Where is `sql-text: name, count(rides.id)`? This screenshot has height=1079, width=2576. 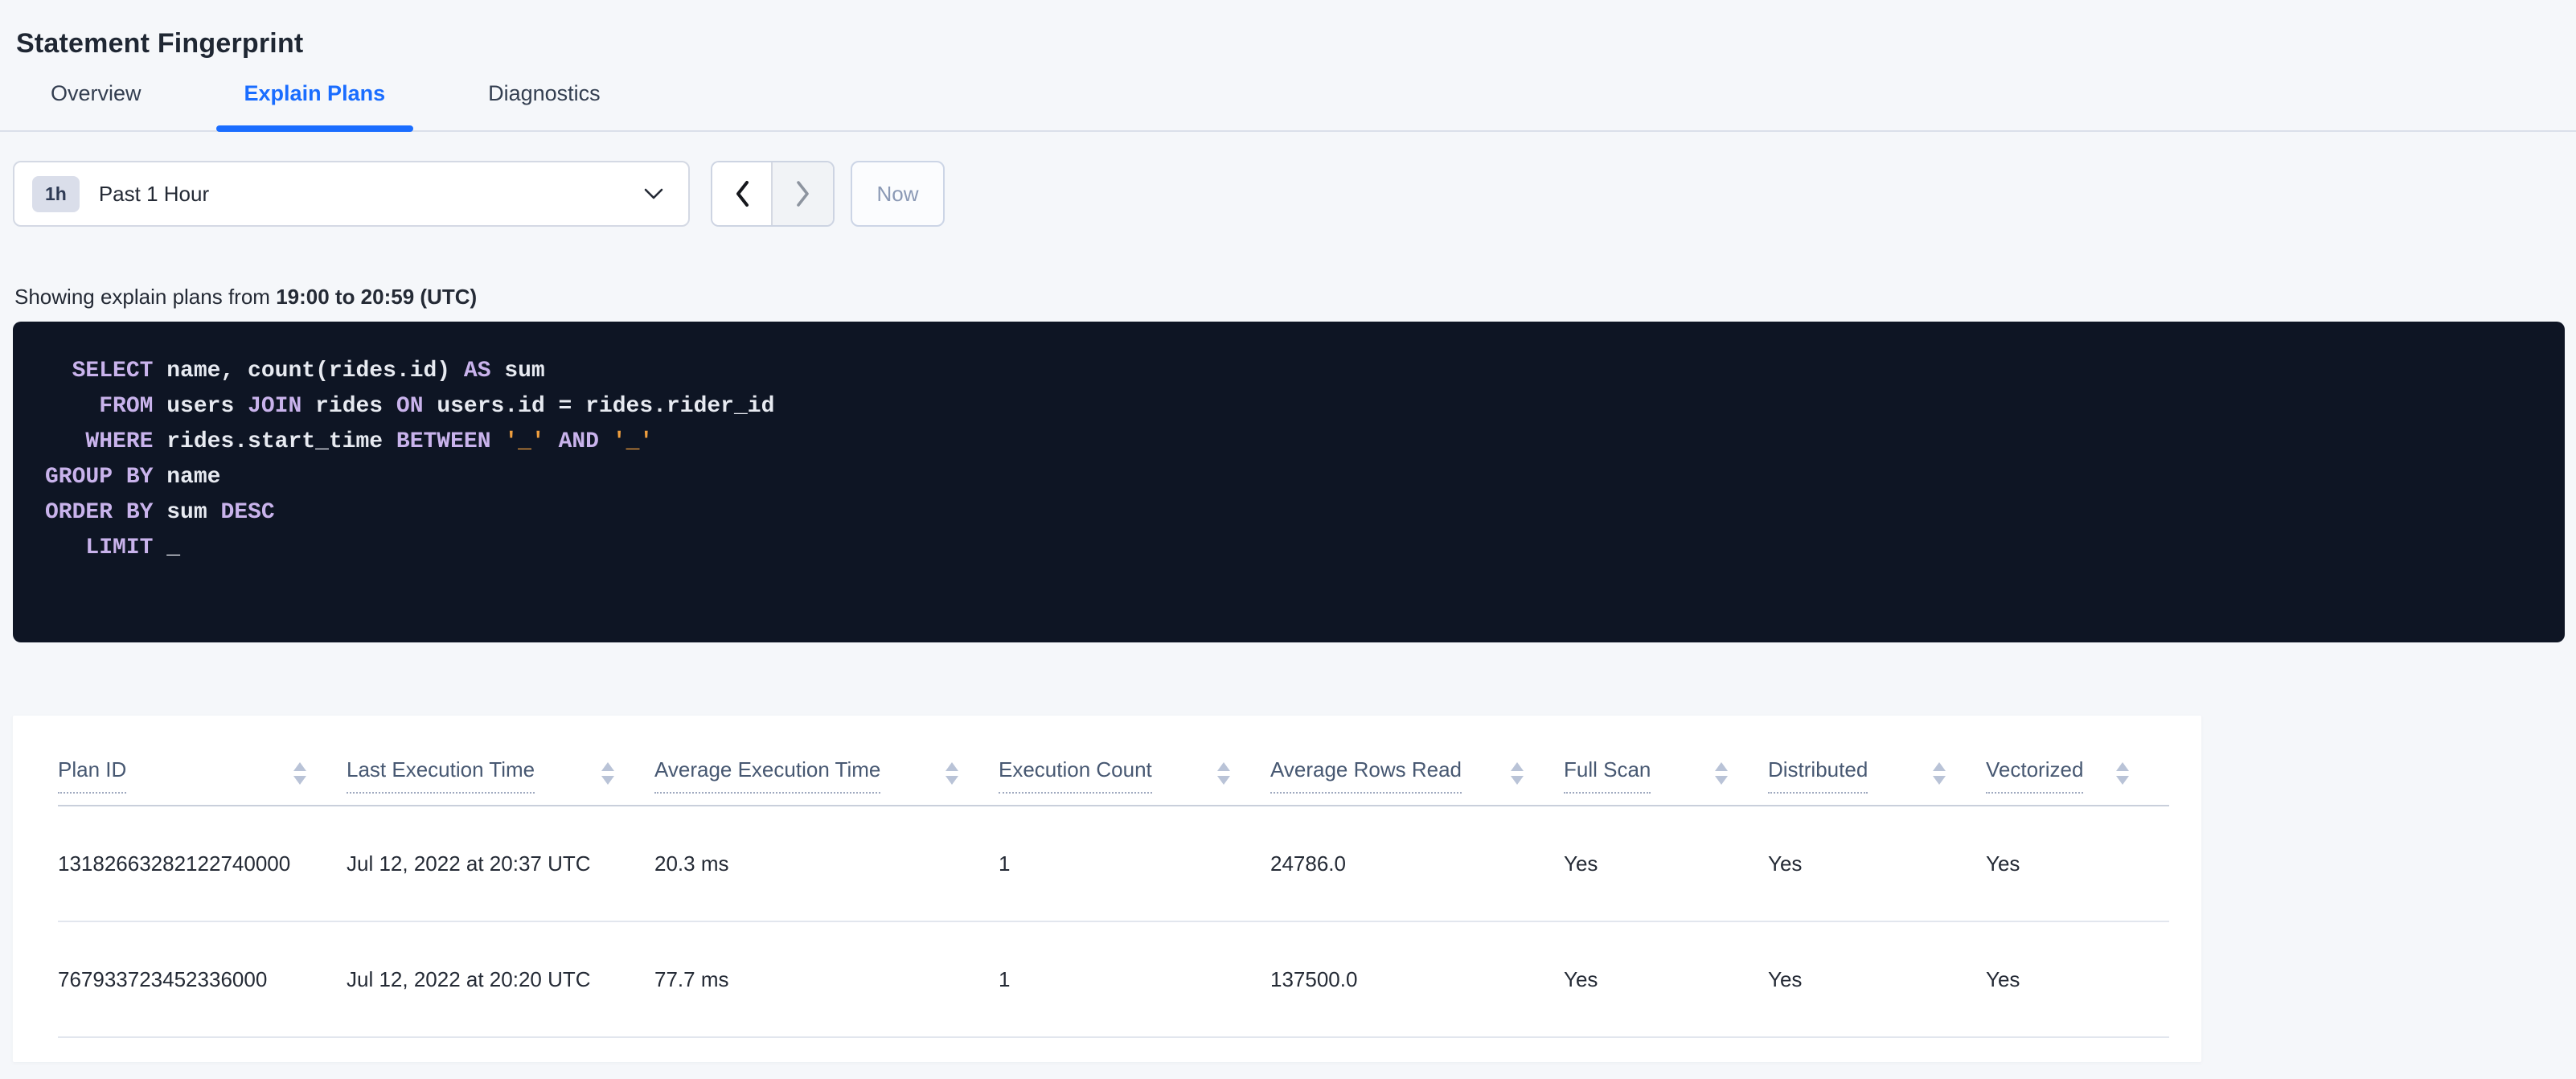 sql-text: name, count(rides.id) is located at coordinates (308, 371).